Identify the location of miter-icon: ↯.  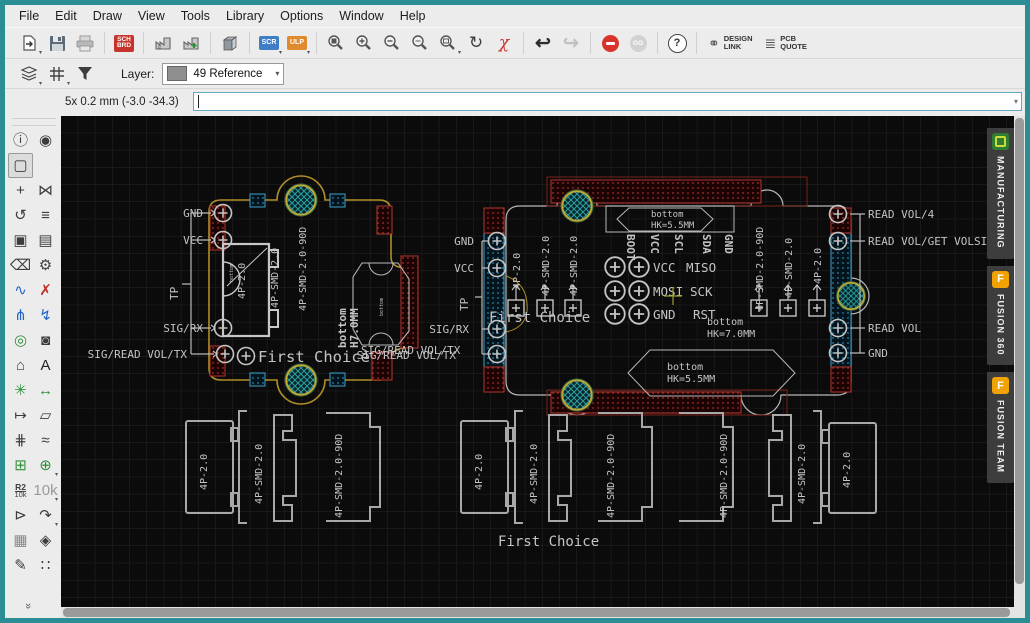
(45, 315).